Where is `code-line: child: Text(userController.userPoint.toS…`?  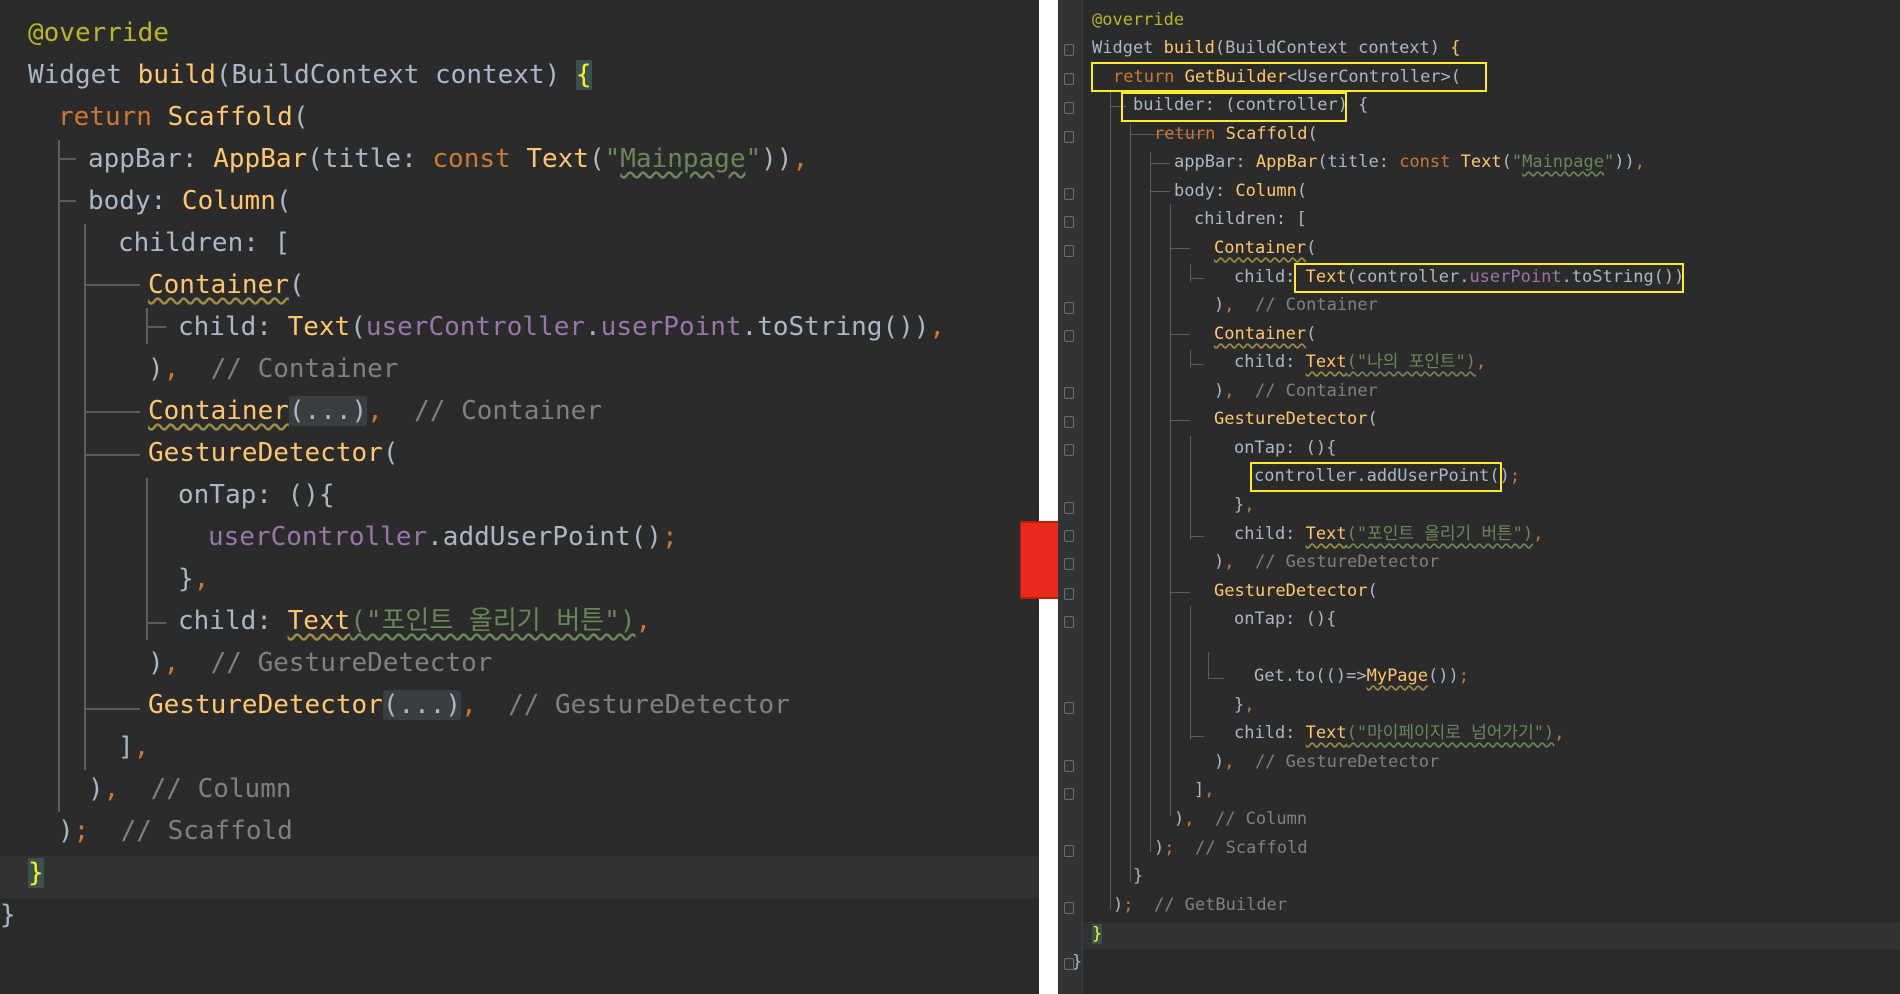
code-line: child: Text(userController.userPoint.toS… is located at coordinates (562, 327).